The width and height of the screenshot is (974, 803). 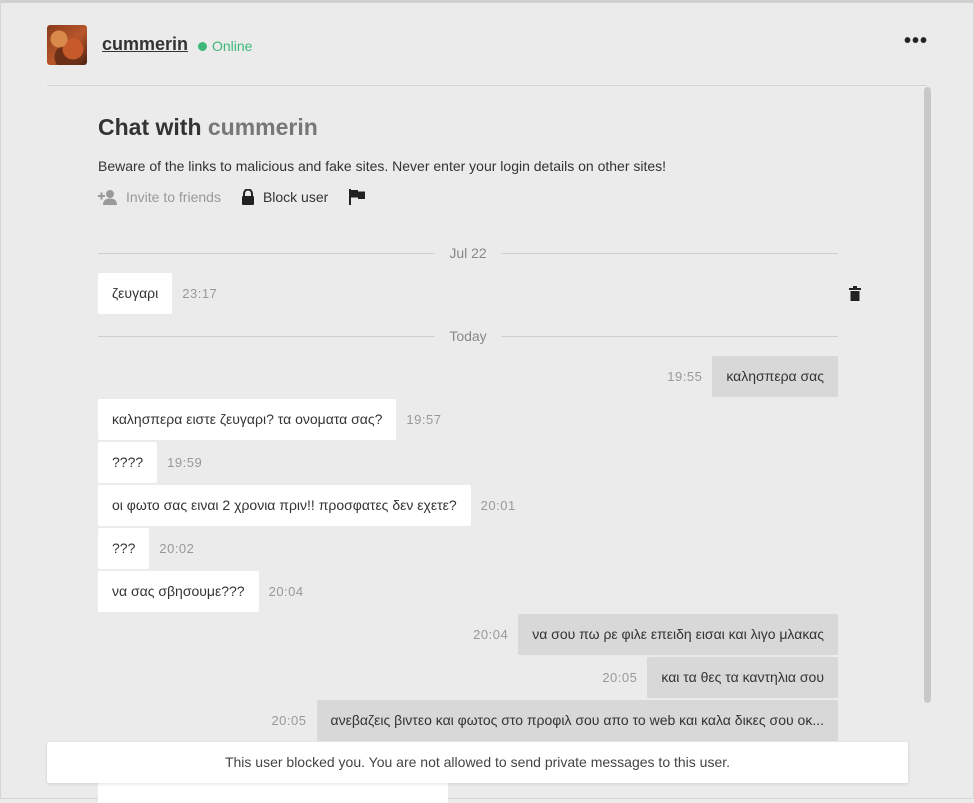 What do you see at coordinates (775, 376) in the screenshot?
I see `message-bubble: καλησπερα σας` at bounding box center [775, 376].